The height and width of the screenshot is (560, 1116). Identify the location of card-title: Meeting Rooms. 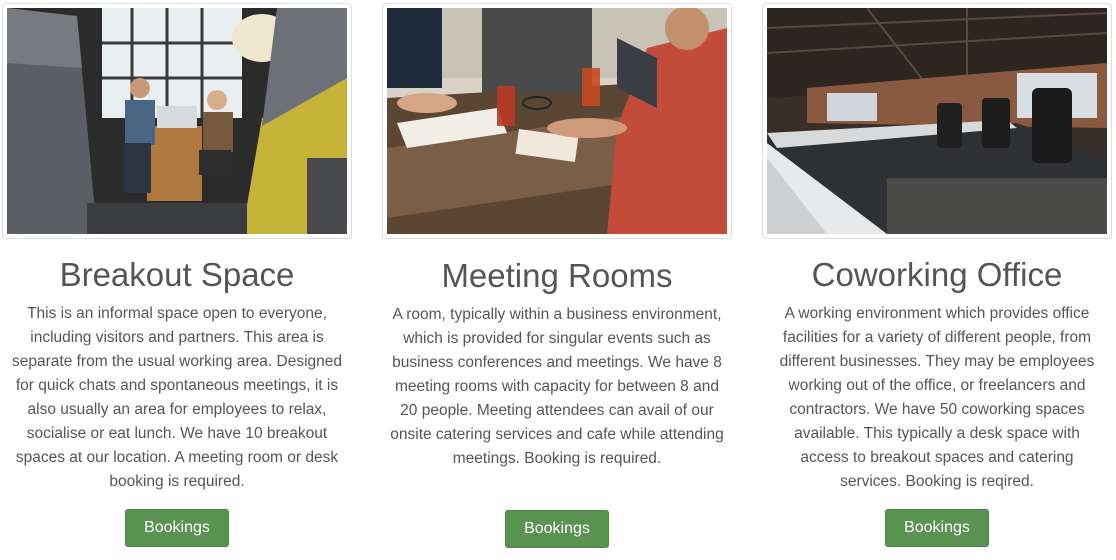
(557, 275).